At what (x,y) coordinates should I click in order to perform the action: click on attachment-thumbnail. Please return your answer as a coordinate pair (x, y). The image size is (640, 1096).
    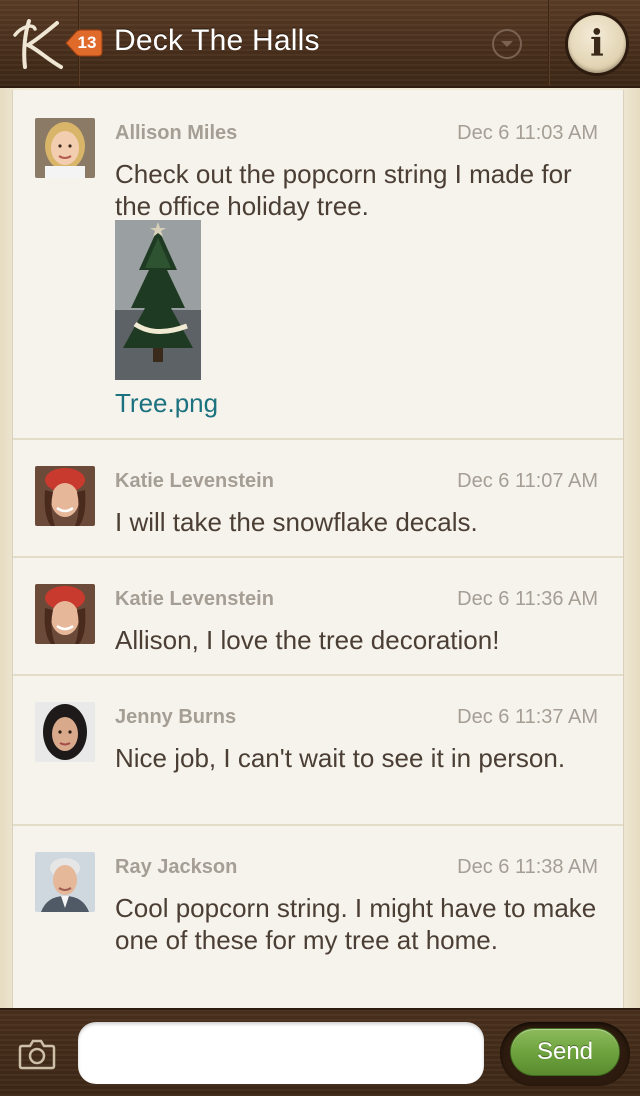
    Looking at the image, I should click on (158, 300).